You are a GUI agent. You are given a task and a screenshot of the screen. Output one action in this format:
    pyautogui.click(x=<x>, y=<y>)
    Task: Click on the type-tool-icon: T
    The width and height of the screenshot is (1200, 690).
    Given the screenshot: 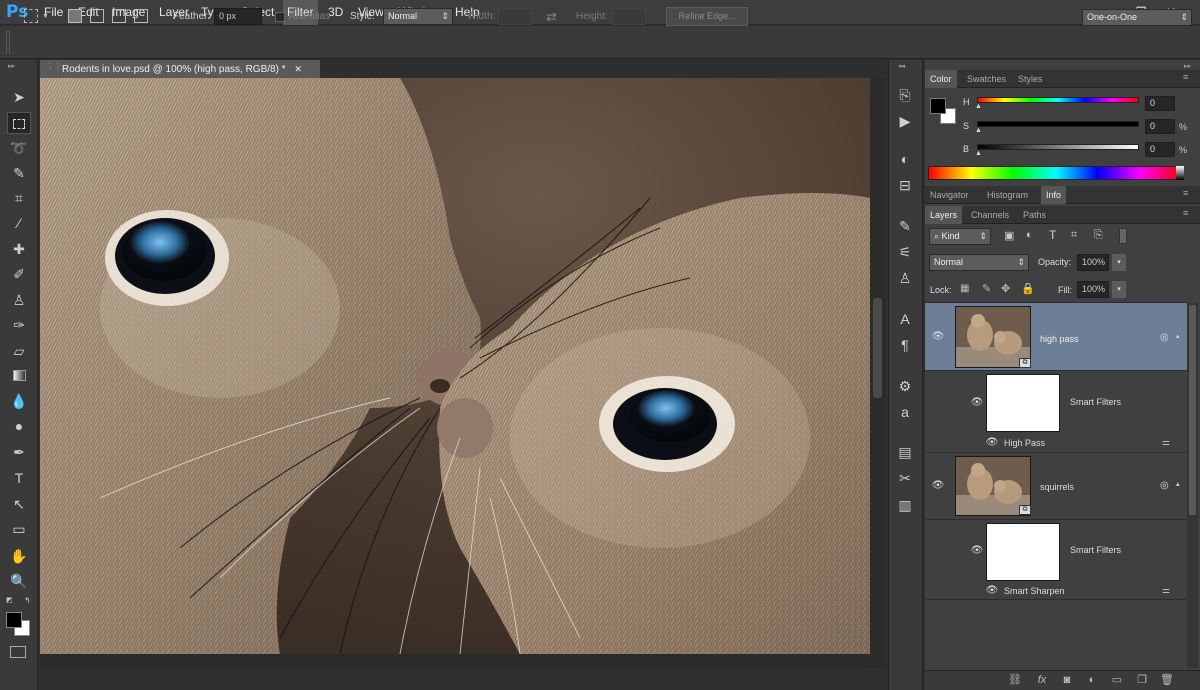 What is the action you would take?
    pyautogui.click(x=19, y=478)
    